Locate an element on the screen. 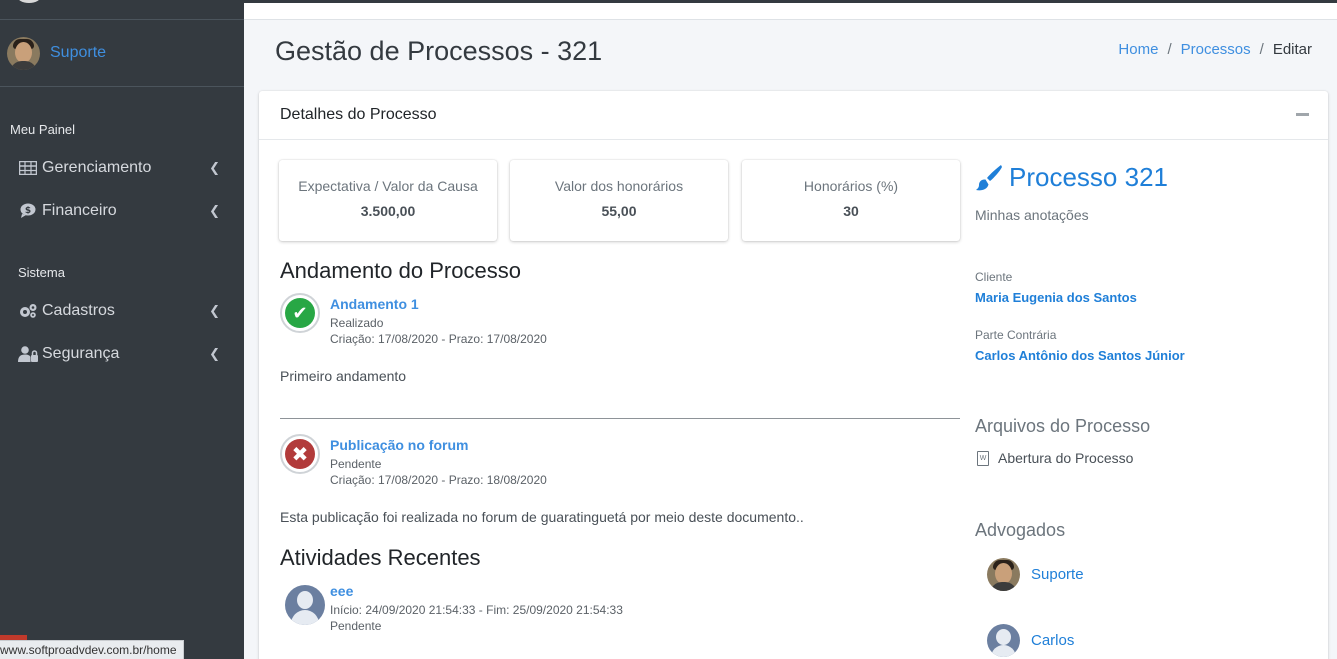 The width and height of the screenshot is (1337, 659). file-word-icon: W is located at coordinates (983, 458).